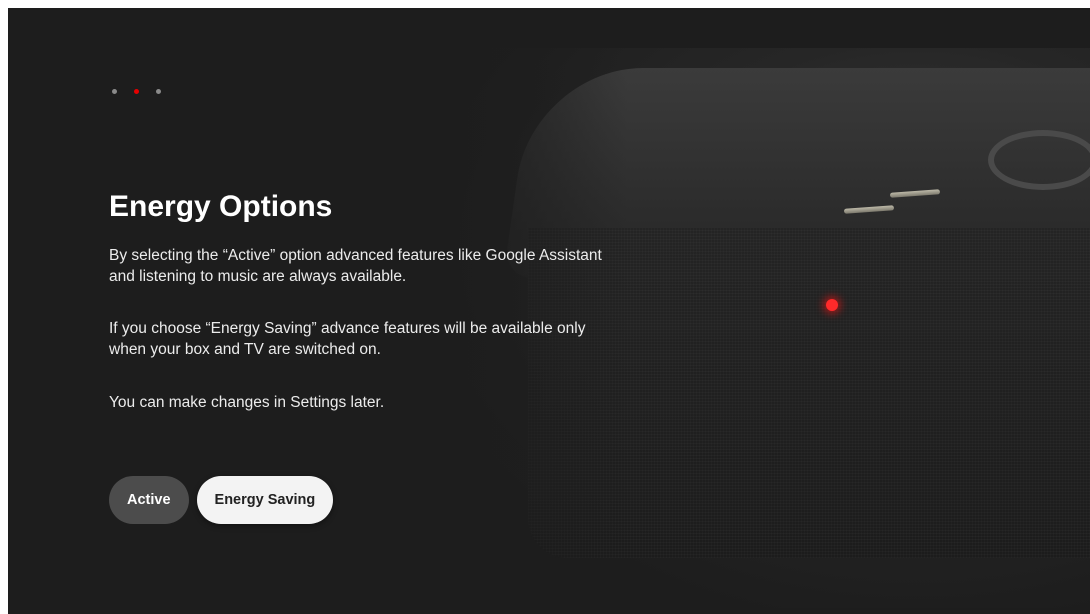 The image size is (1090, 614). Describe the element at coordinates (221, 206) in the screenshot. I see `page-title: Energy Options` at that location.